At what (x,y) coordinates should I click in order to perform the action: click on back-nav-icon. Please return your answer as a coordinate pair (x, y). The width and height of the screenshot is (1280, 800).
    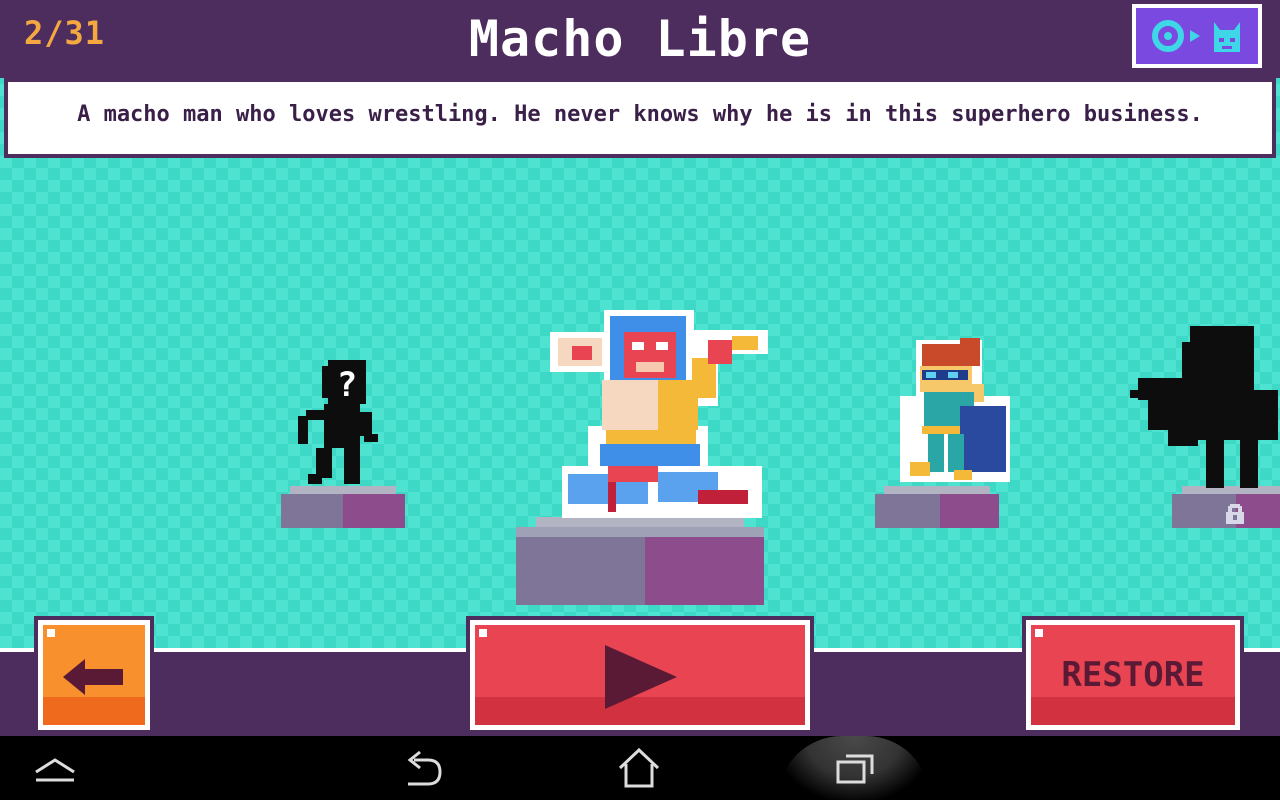
    Looking at the image, I should click on (423, 768).